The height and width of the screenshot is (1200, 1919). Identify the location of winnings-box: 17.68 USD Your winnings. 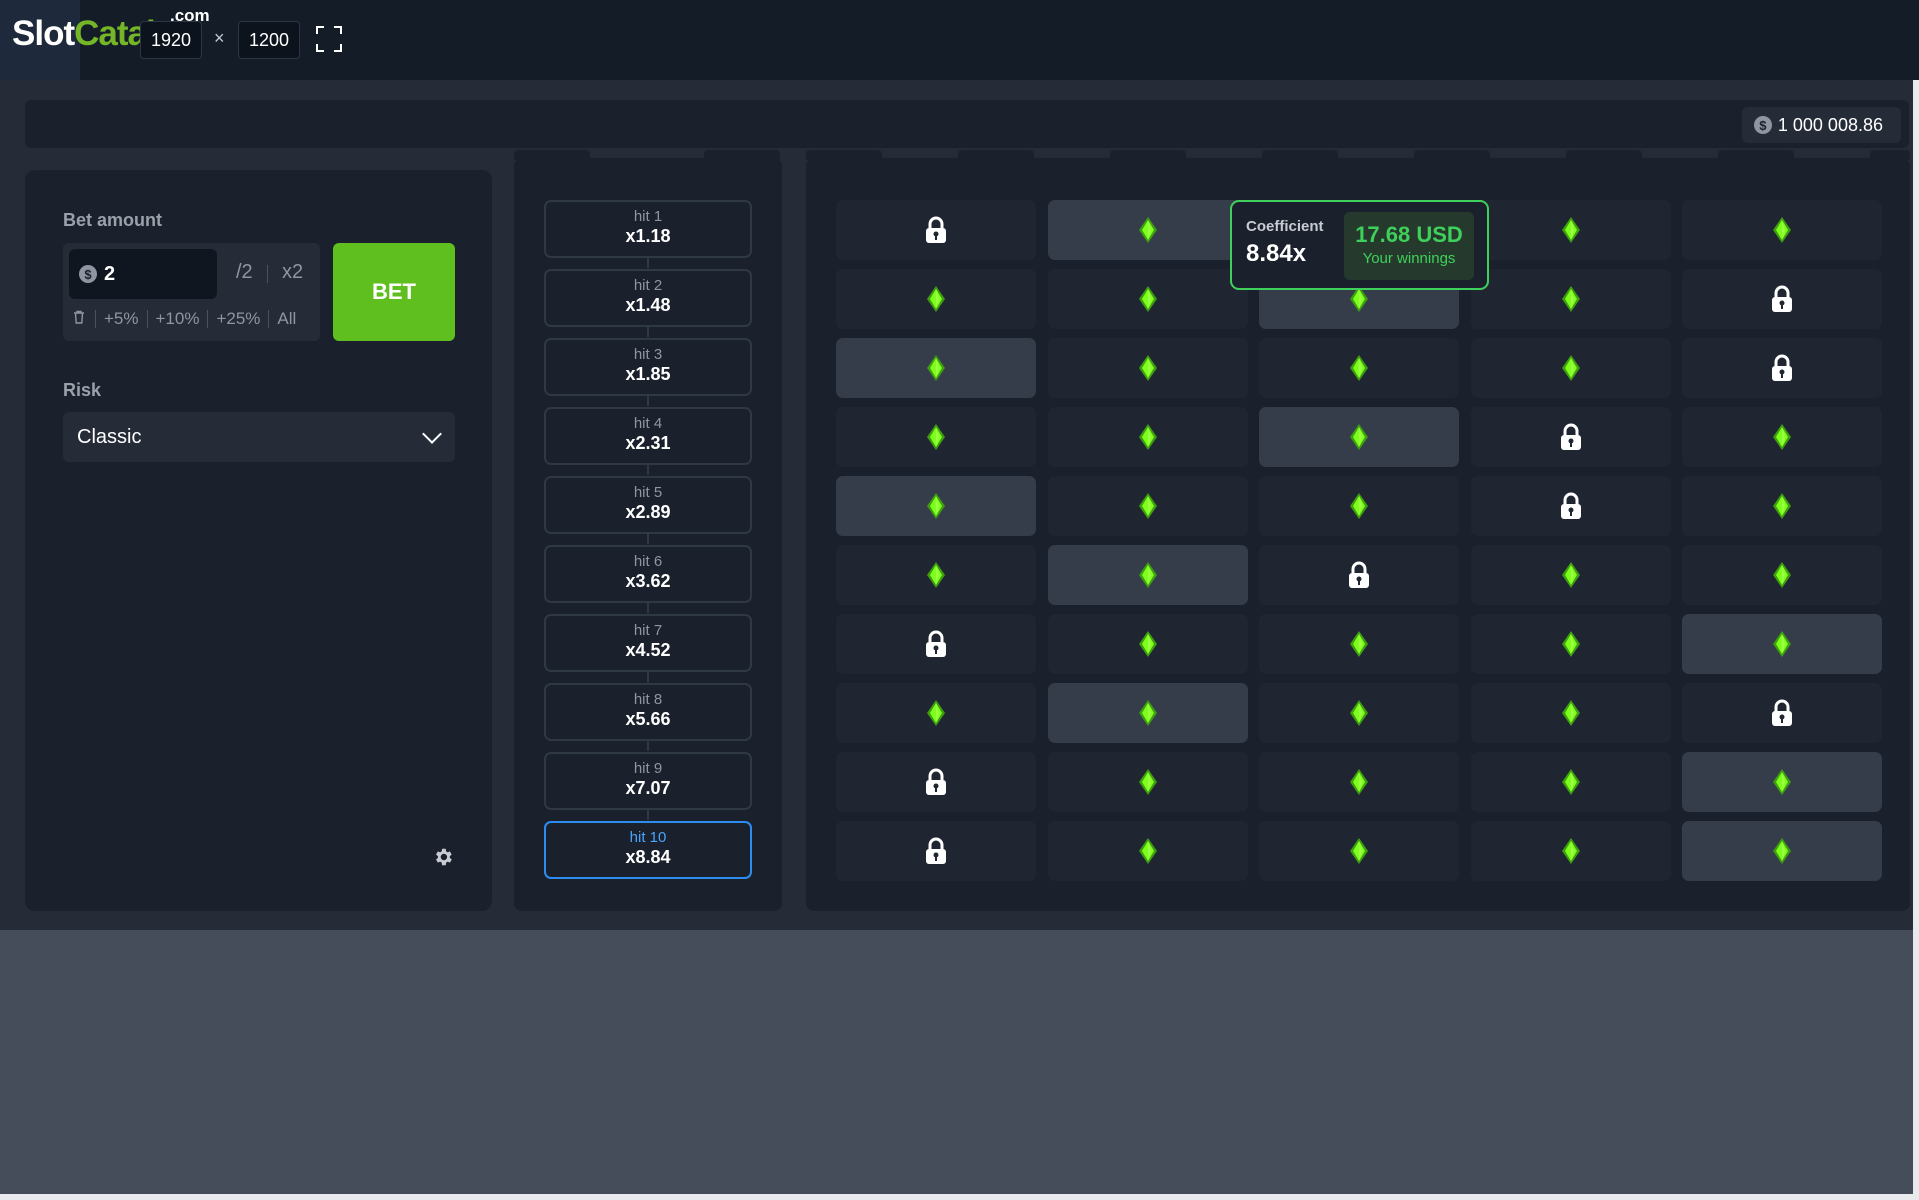
(1409, 246).